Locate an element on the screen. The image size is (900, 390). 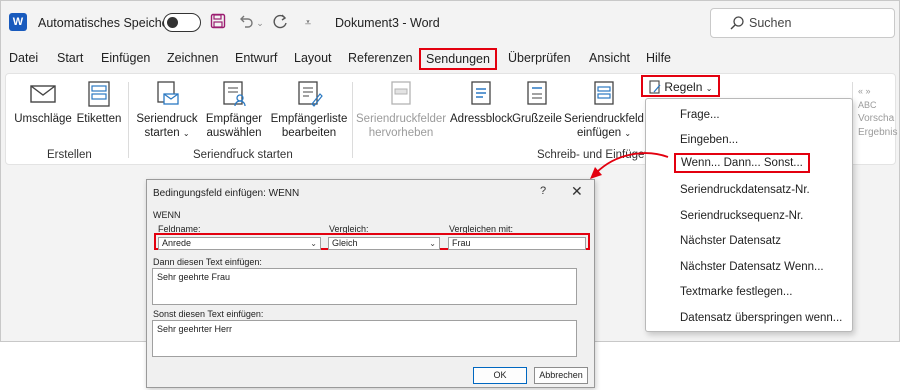
address-block-icon is located at coordinates (481, 93).